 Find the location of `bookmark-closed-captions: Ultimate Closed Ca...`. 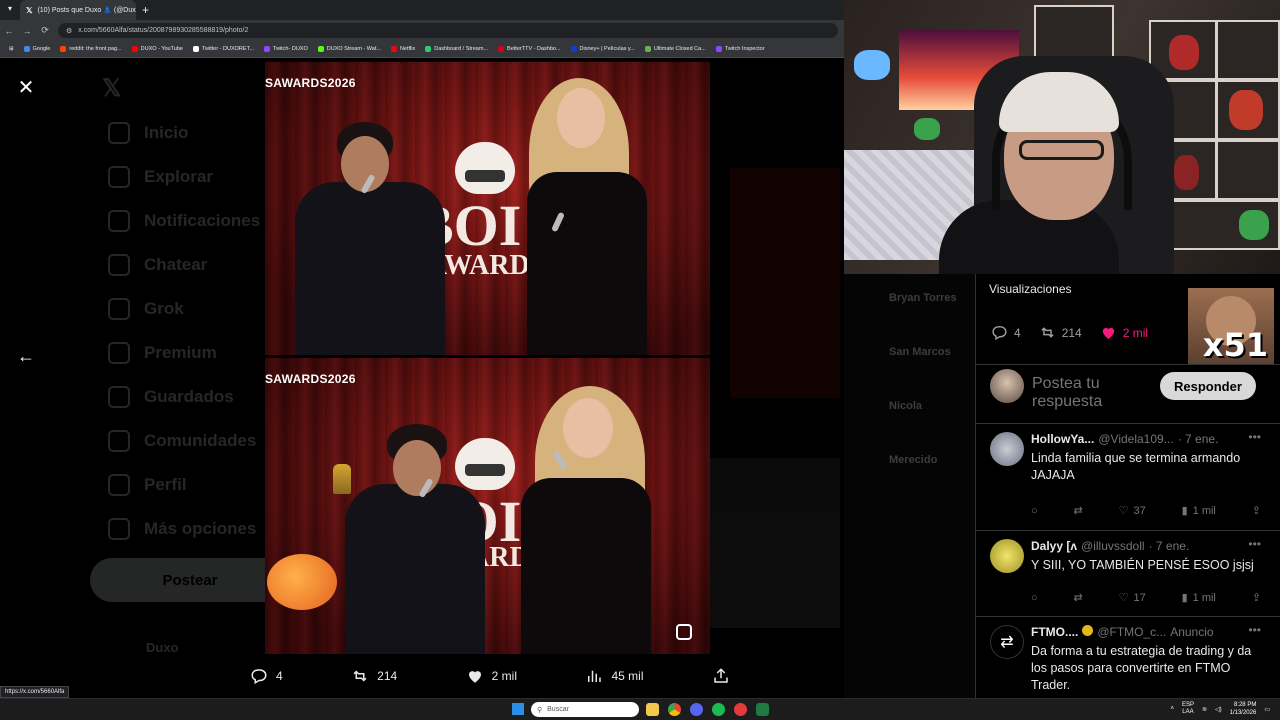

bookmark-closed-captions: Ultimate Closed Ca... is located at coordinates (675, 49).